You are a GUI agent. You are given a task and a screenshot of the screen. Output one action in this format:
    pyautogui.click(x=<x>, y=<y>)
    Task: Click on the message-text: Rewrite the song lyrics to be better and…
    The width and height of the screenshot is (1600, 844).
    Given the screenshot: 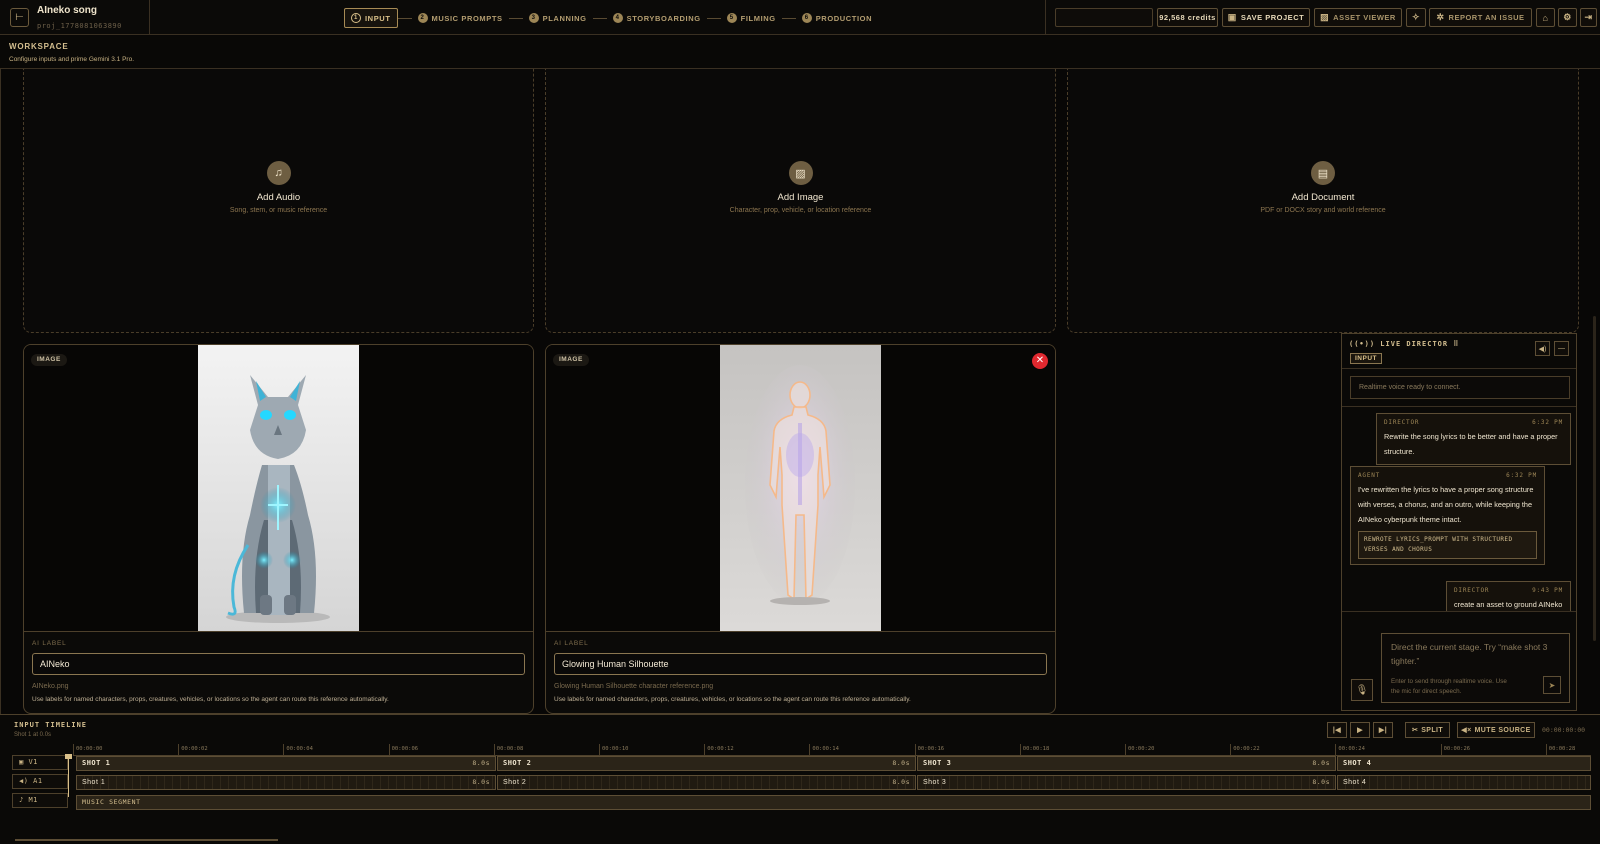 What is the action you would take?
    pyautogui.click(x=1471, y=444)
    